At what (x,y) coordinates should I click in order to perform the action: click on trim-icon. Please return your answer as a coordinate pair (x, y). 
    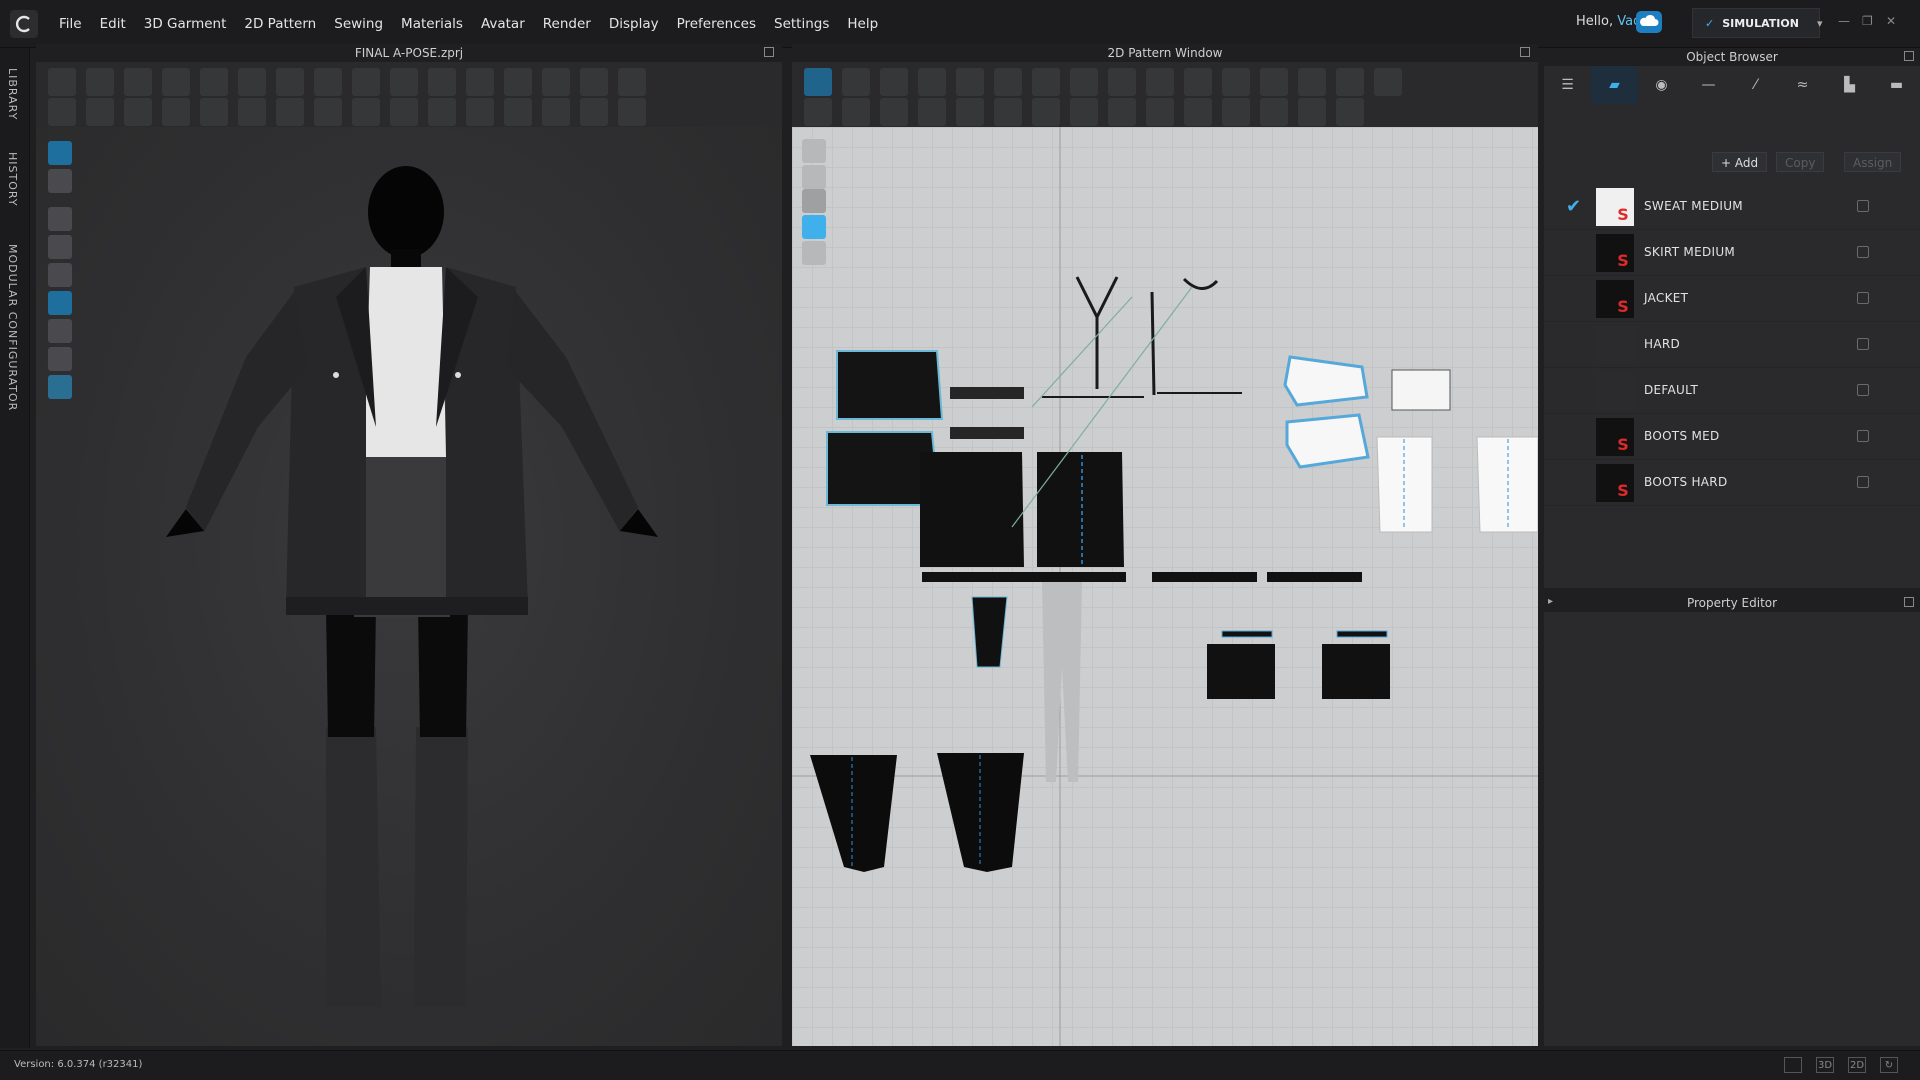
    Looking at the image, I should click on (366, 112).